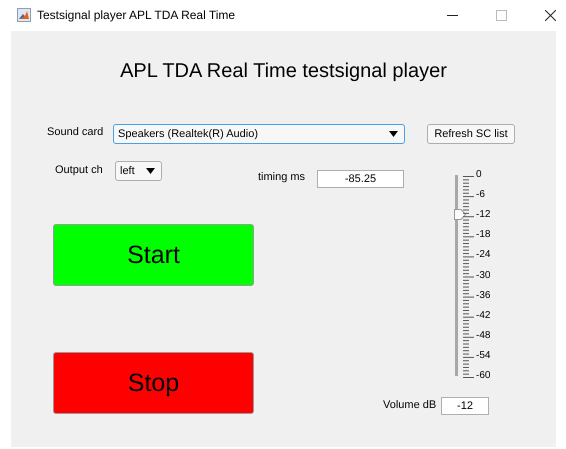 This screenshot has height=449, width=566. What do you see at coordinates (460, 214) in the screenshot?
I see `slider-thumb` at bounding box center [460, 214].